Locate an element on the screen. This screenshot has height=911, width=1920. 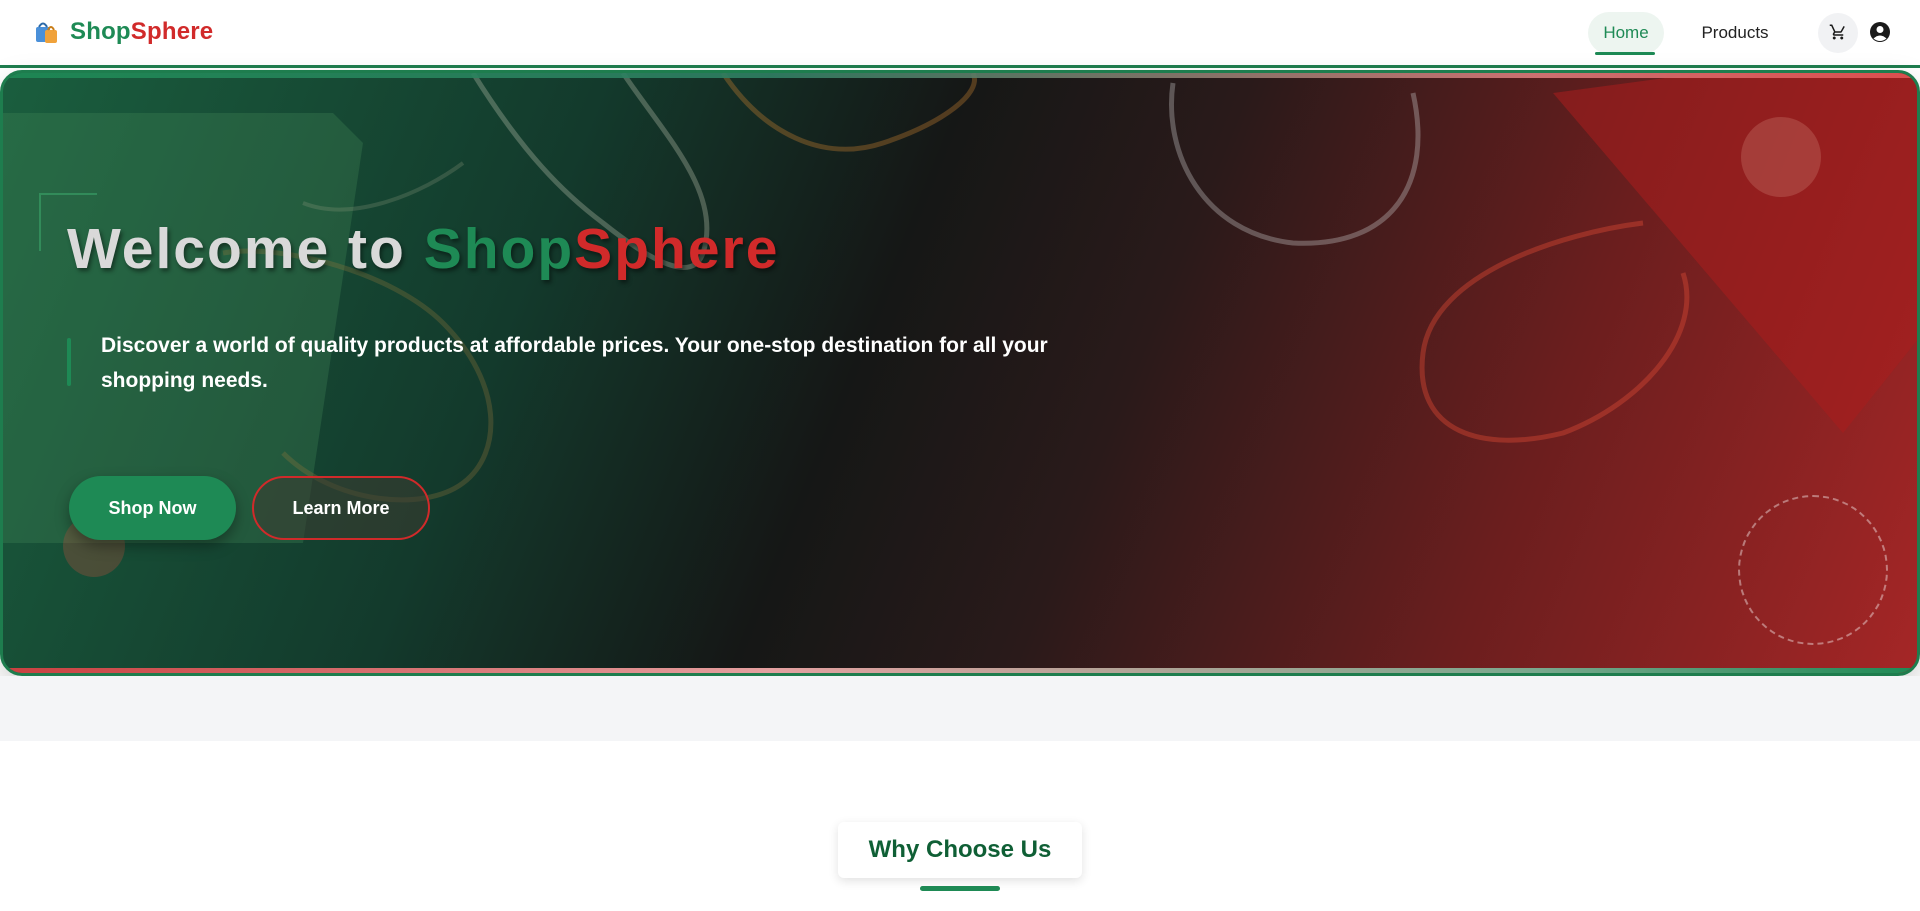
brand-logo-link: ShopSphere is located at coordinates (123, 32).